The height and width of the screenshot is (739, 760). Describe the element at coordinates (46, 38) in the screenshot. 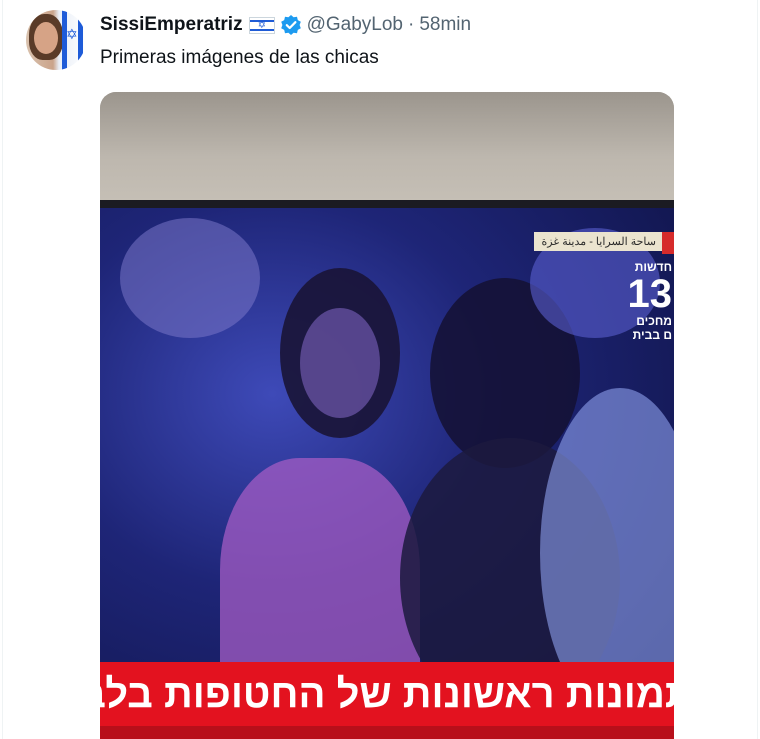

I see `avatar-face` at that location.